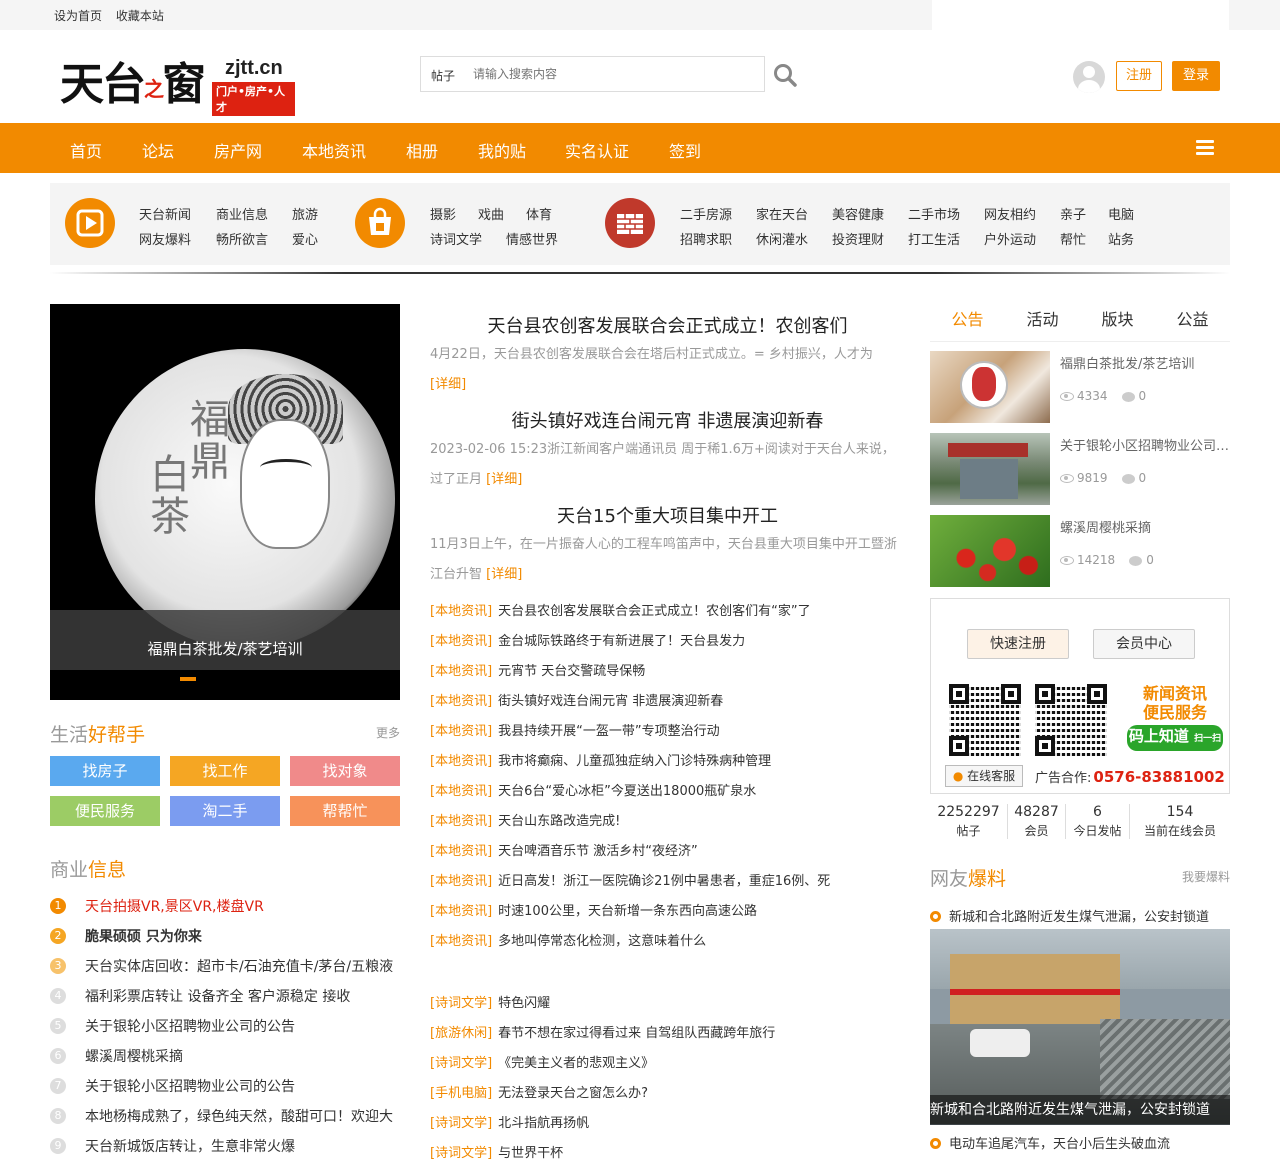 This screenshot has height=1167, width=1280. I want to click on cat-link: 摄影, so click(443, 213).